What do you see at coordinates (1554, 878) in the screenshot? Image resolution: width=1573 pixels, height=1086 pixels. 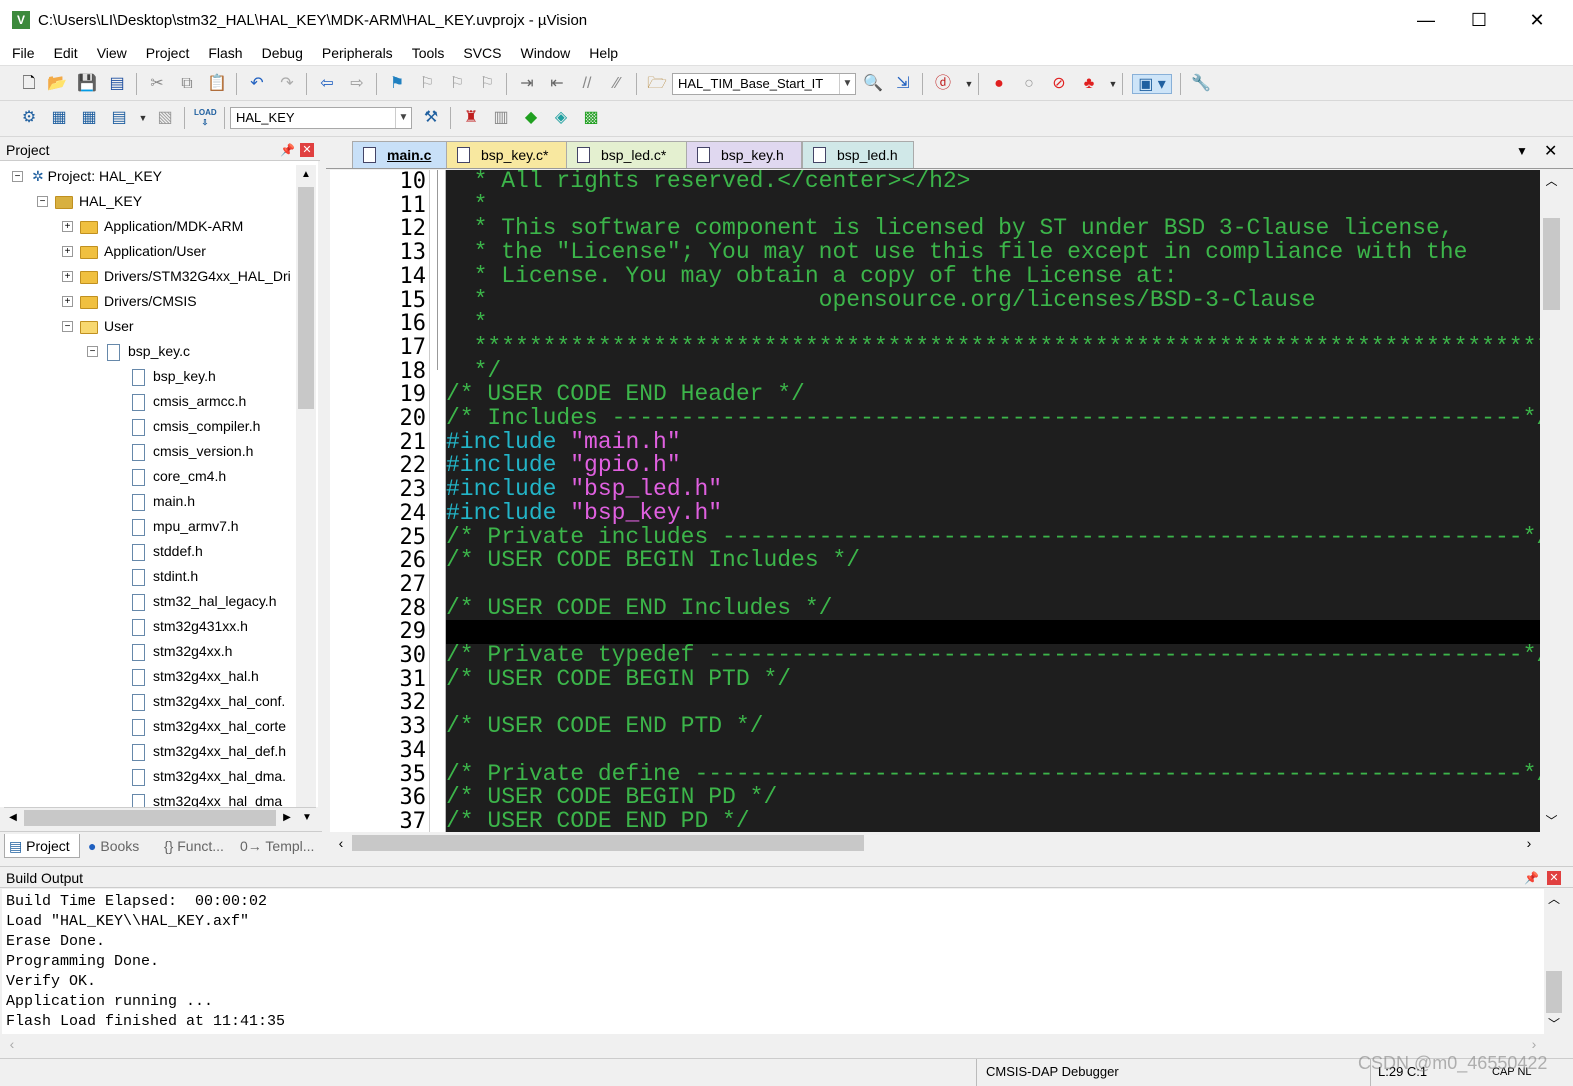 I see `close-panel-icon: ✕` at bounding box center [1554, 878].